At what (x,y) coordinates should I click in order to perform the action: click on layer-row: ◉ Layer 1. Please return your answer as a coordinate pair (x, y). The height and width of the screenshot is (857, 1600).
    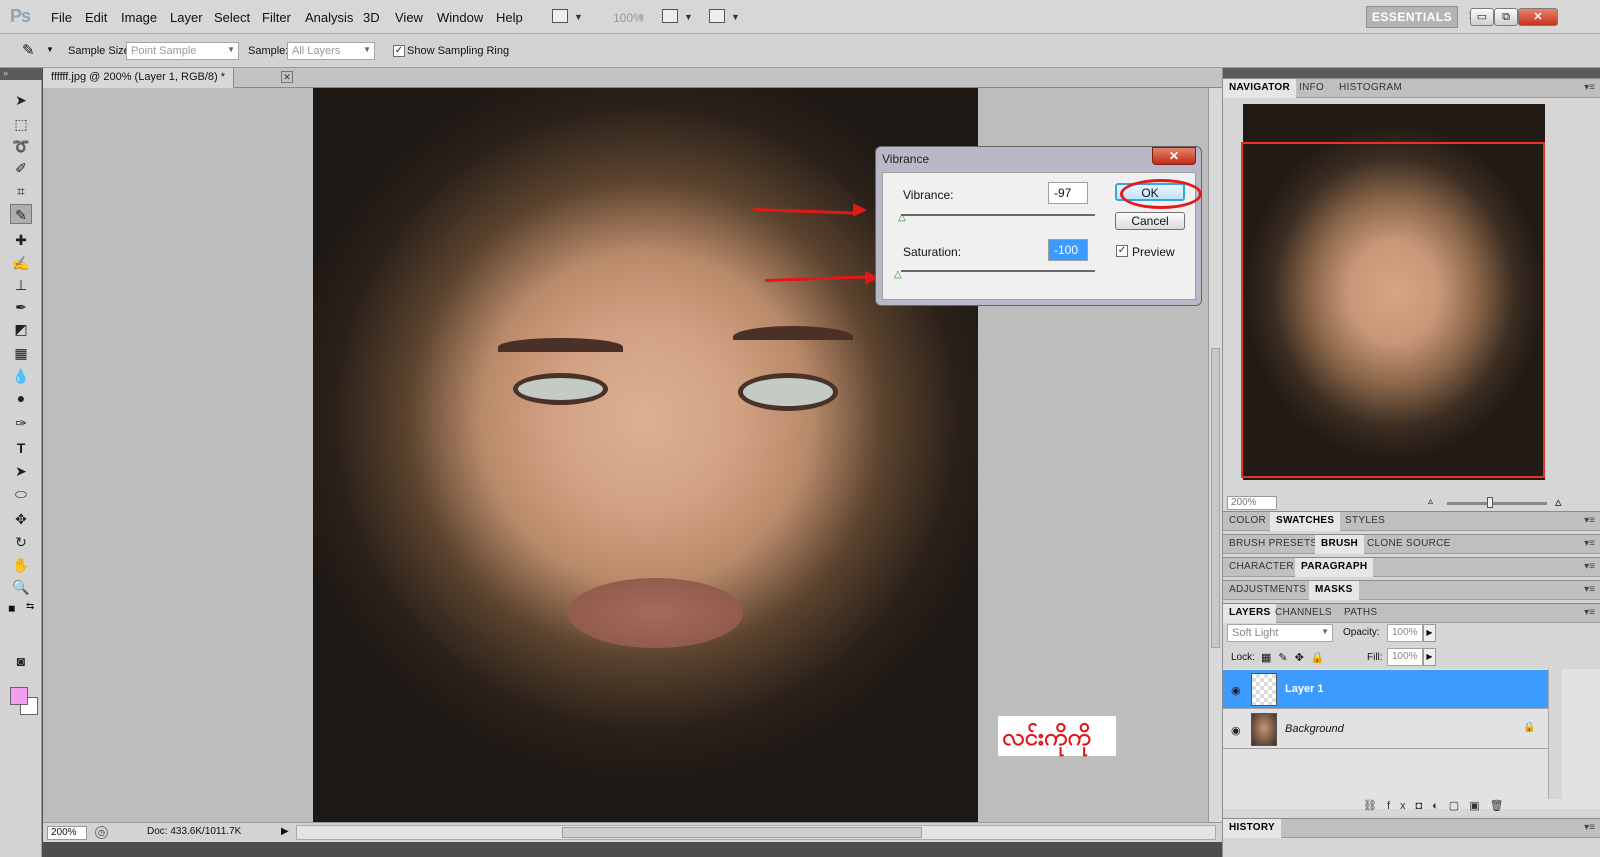
    Looking at the image, I should click on (1385, 689).